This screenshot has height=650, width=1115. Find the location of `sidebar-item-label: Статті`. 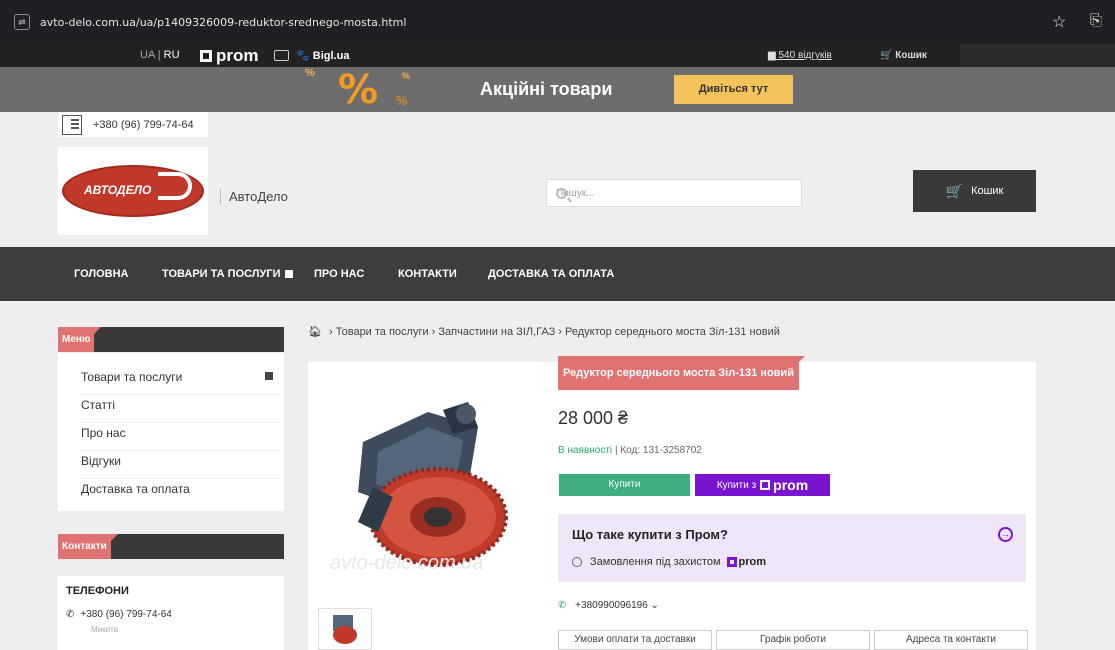

sidebar-item-label: Статті is located at coordinates (98, 405).